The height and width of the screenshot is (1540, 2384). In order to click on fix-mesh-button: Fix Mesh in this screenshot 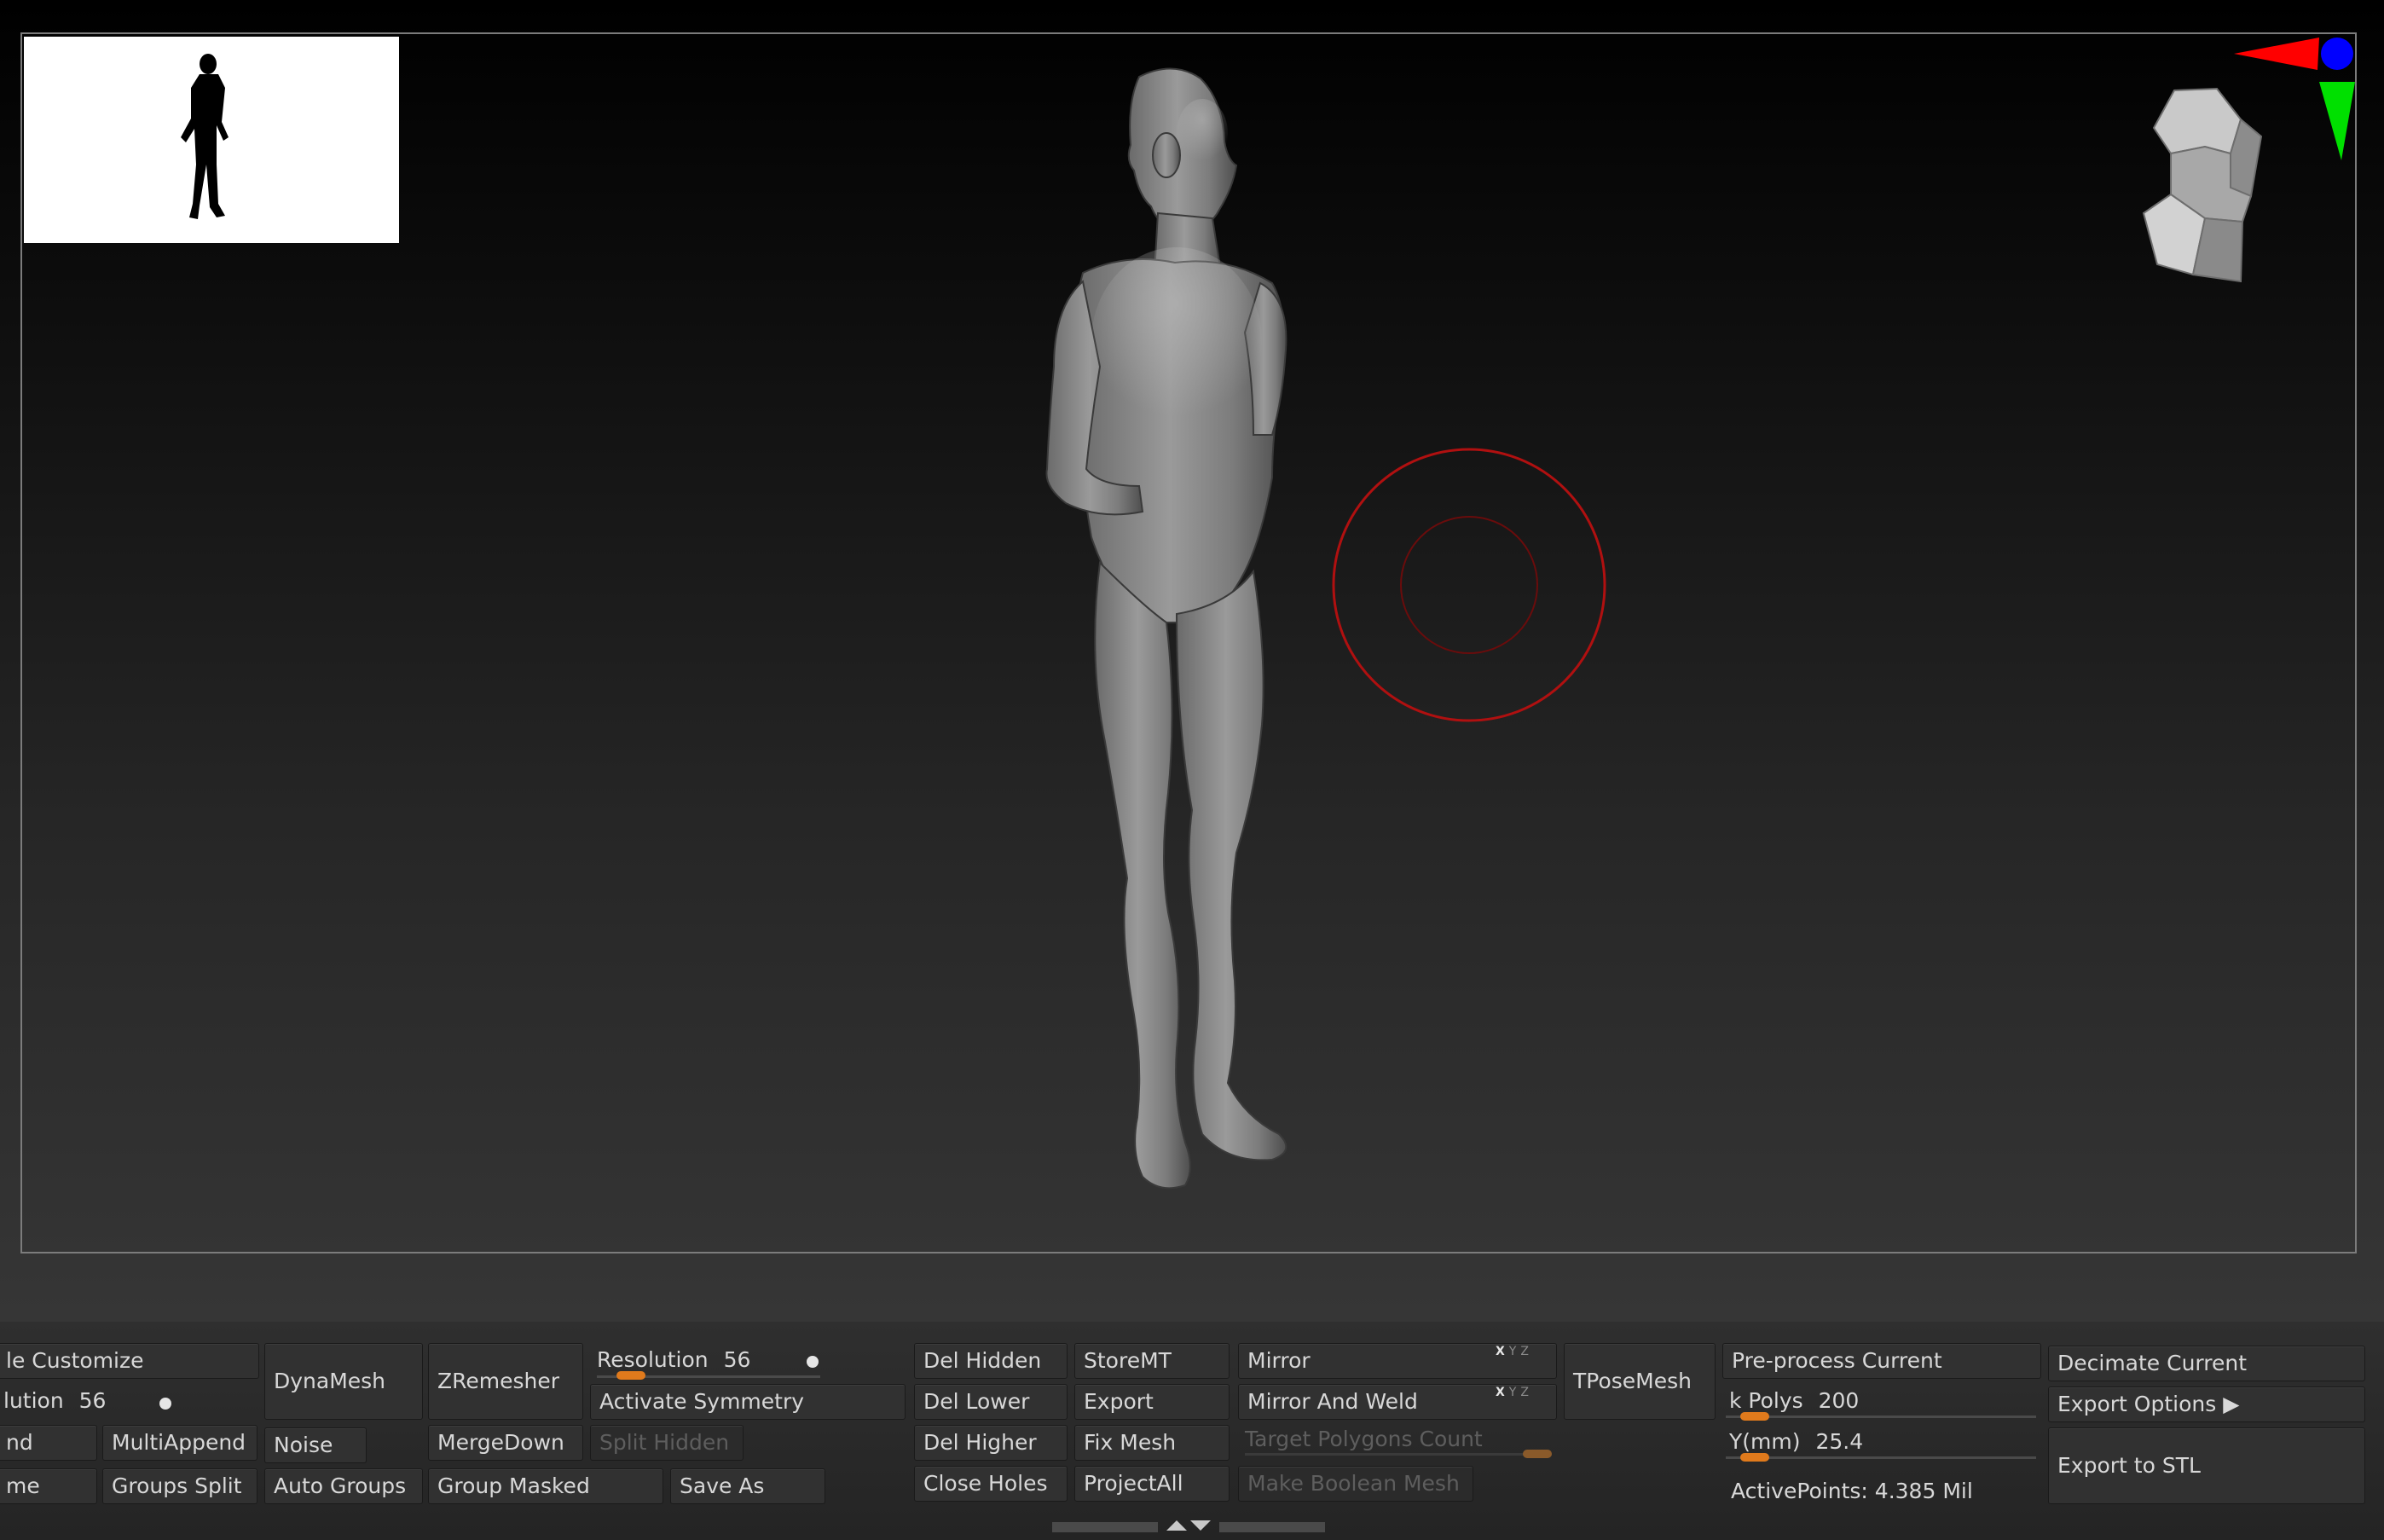, I will do `click(1152, 1443)`.